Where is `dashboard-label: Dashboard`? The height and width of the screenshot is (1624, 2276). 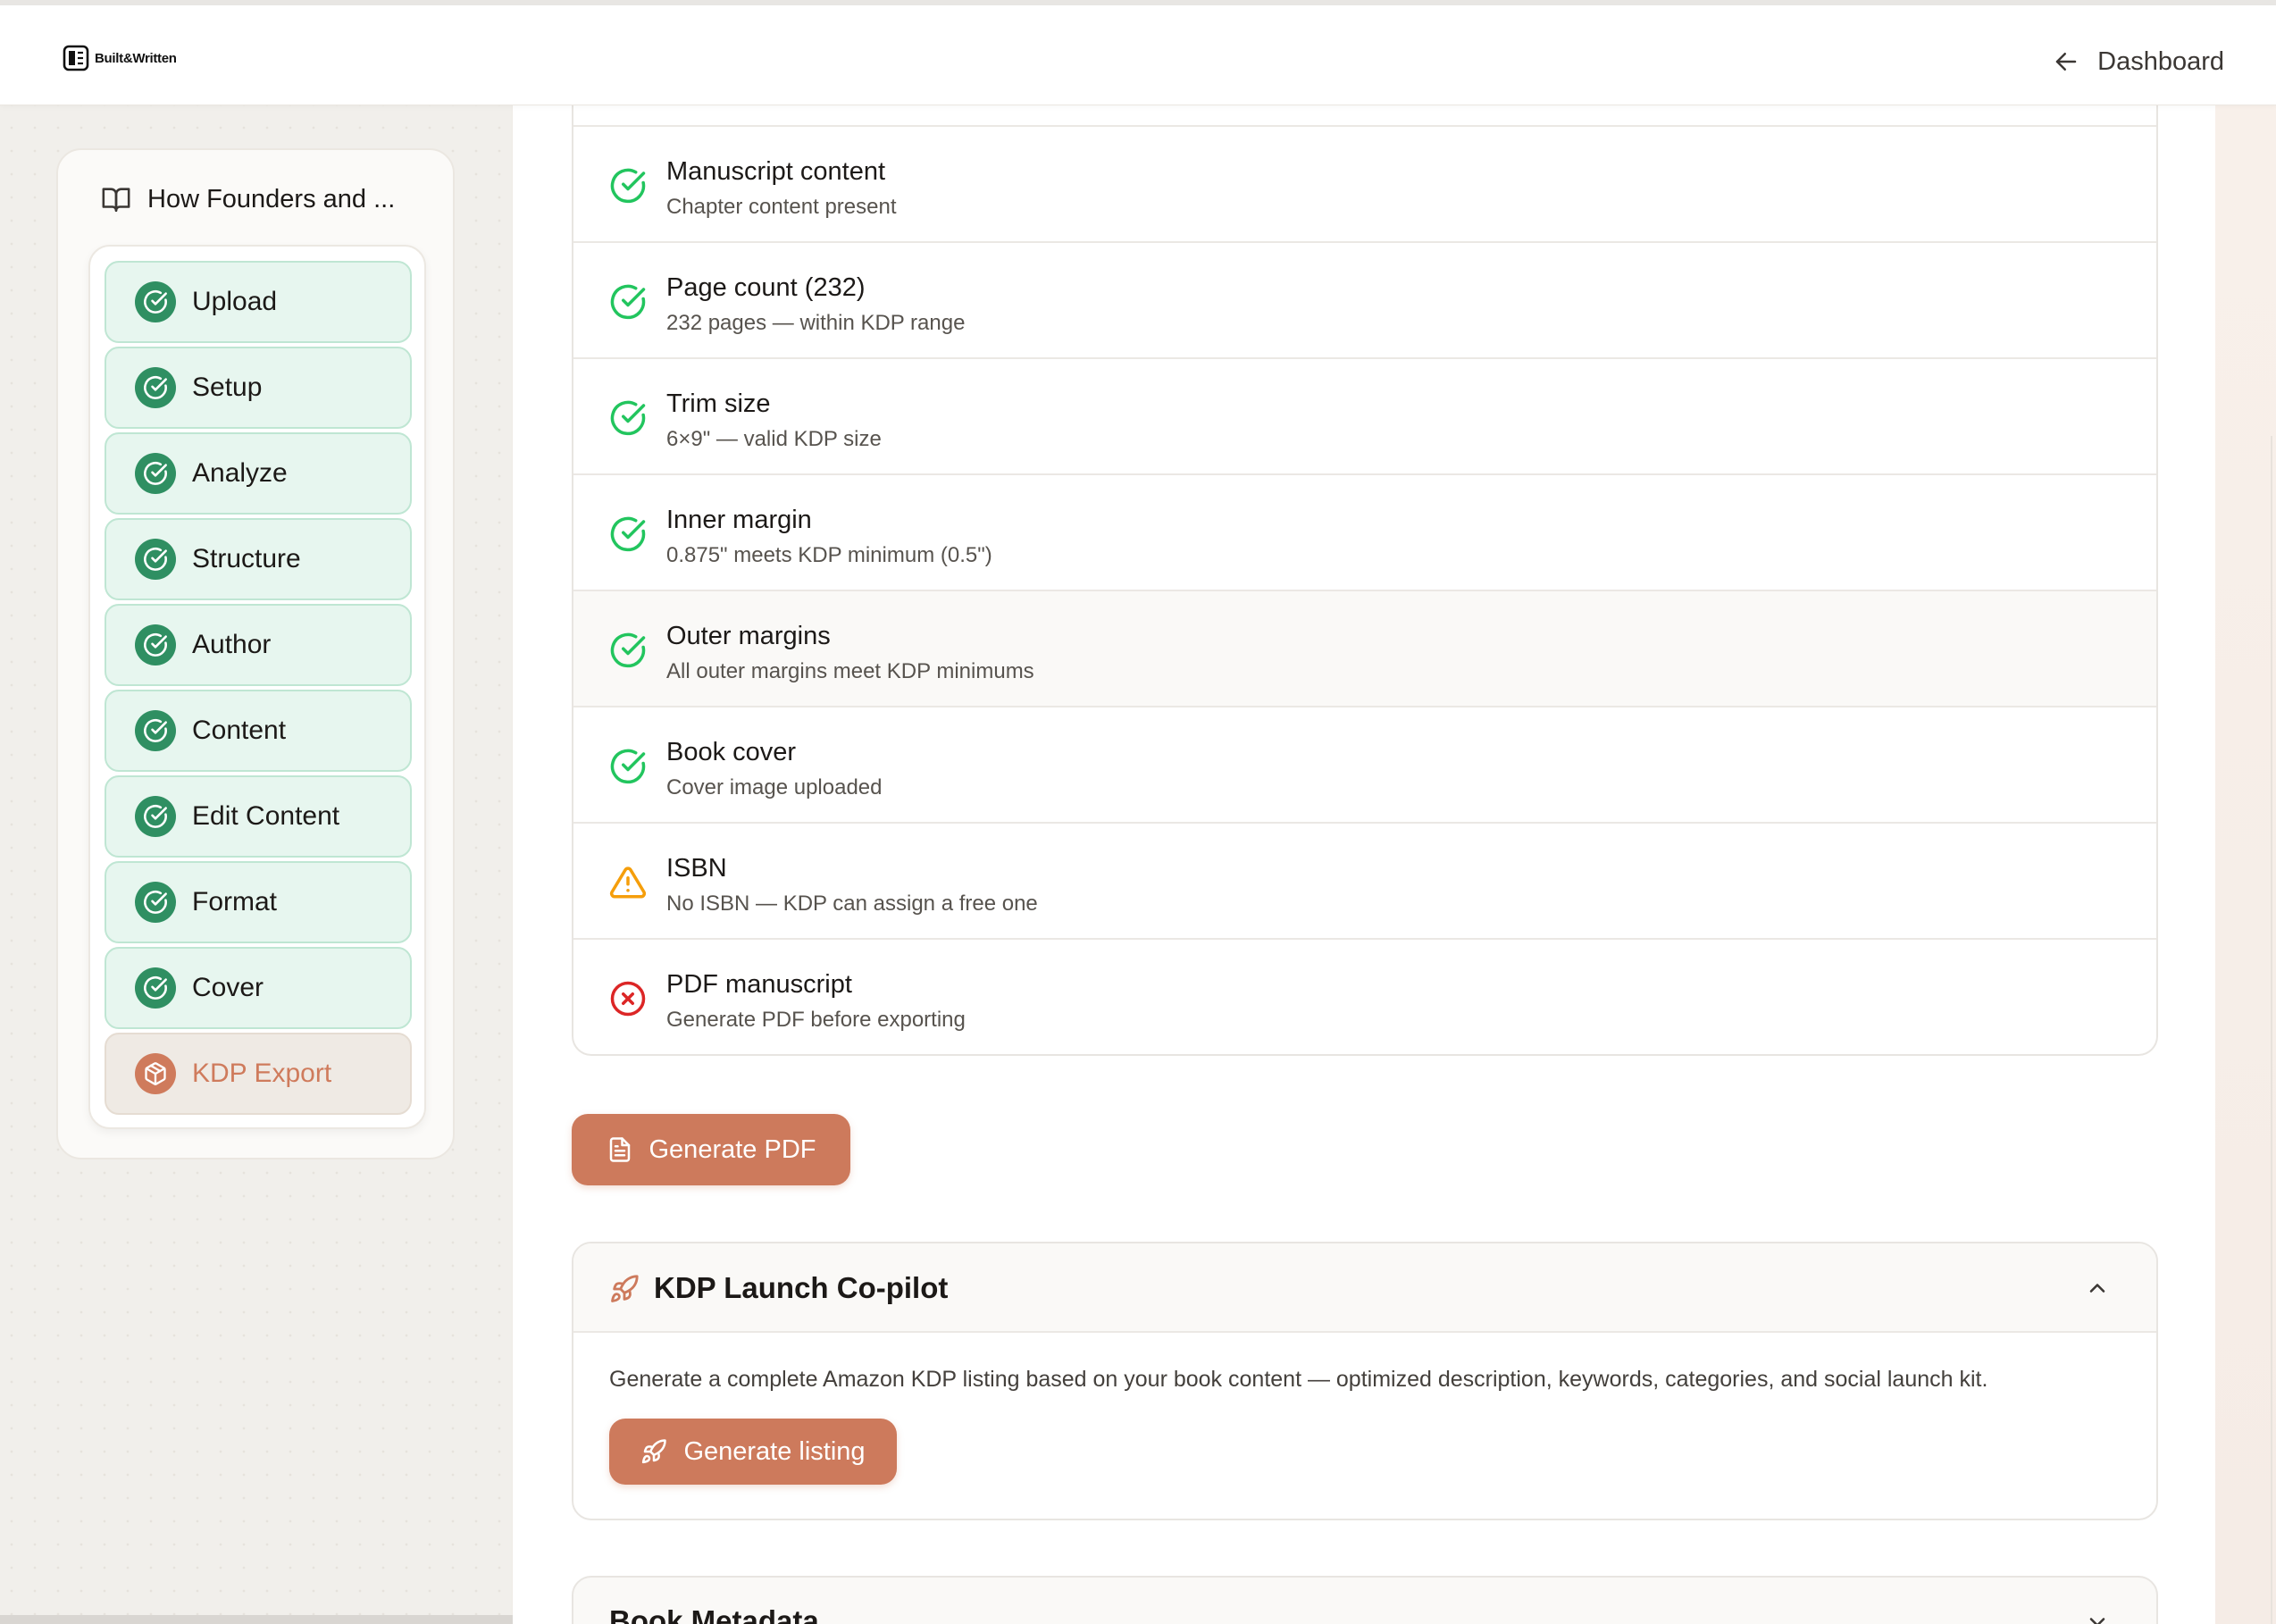
dashboard-label: Dashboard is located at coordinates (2160, 61).